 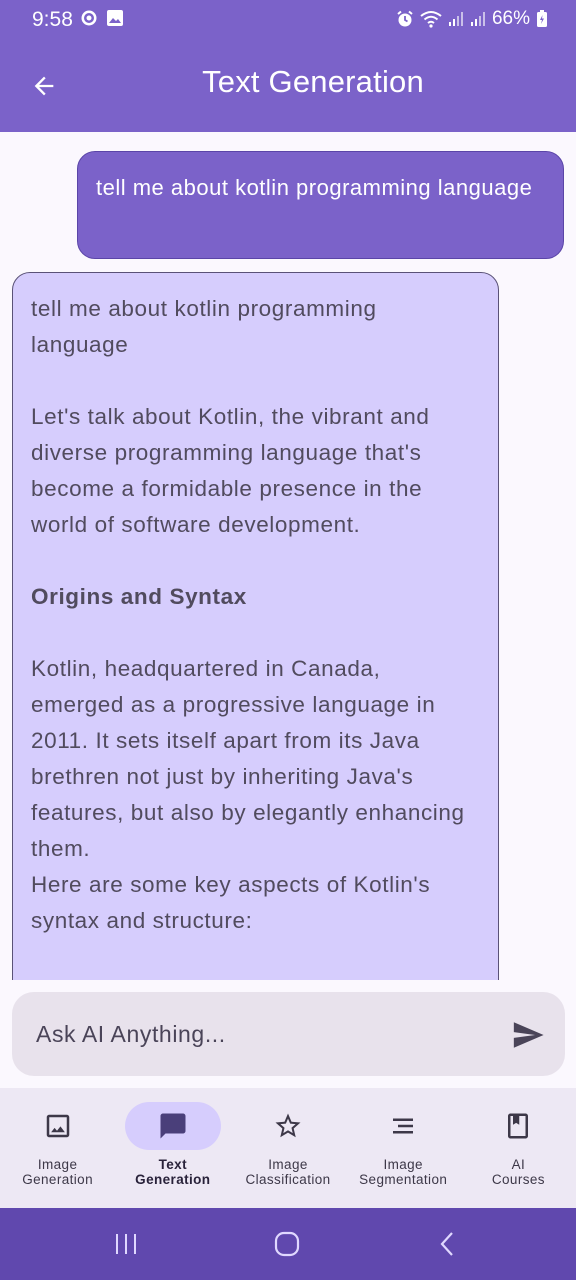 I want to click on gallery-icon, so click(x=115, y=18).